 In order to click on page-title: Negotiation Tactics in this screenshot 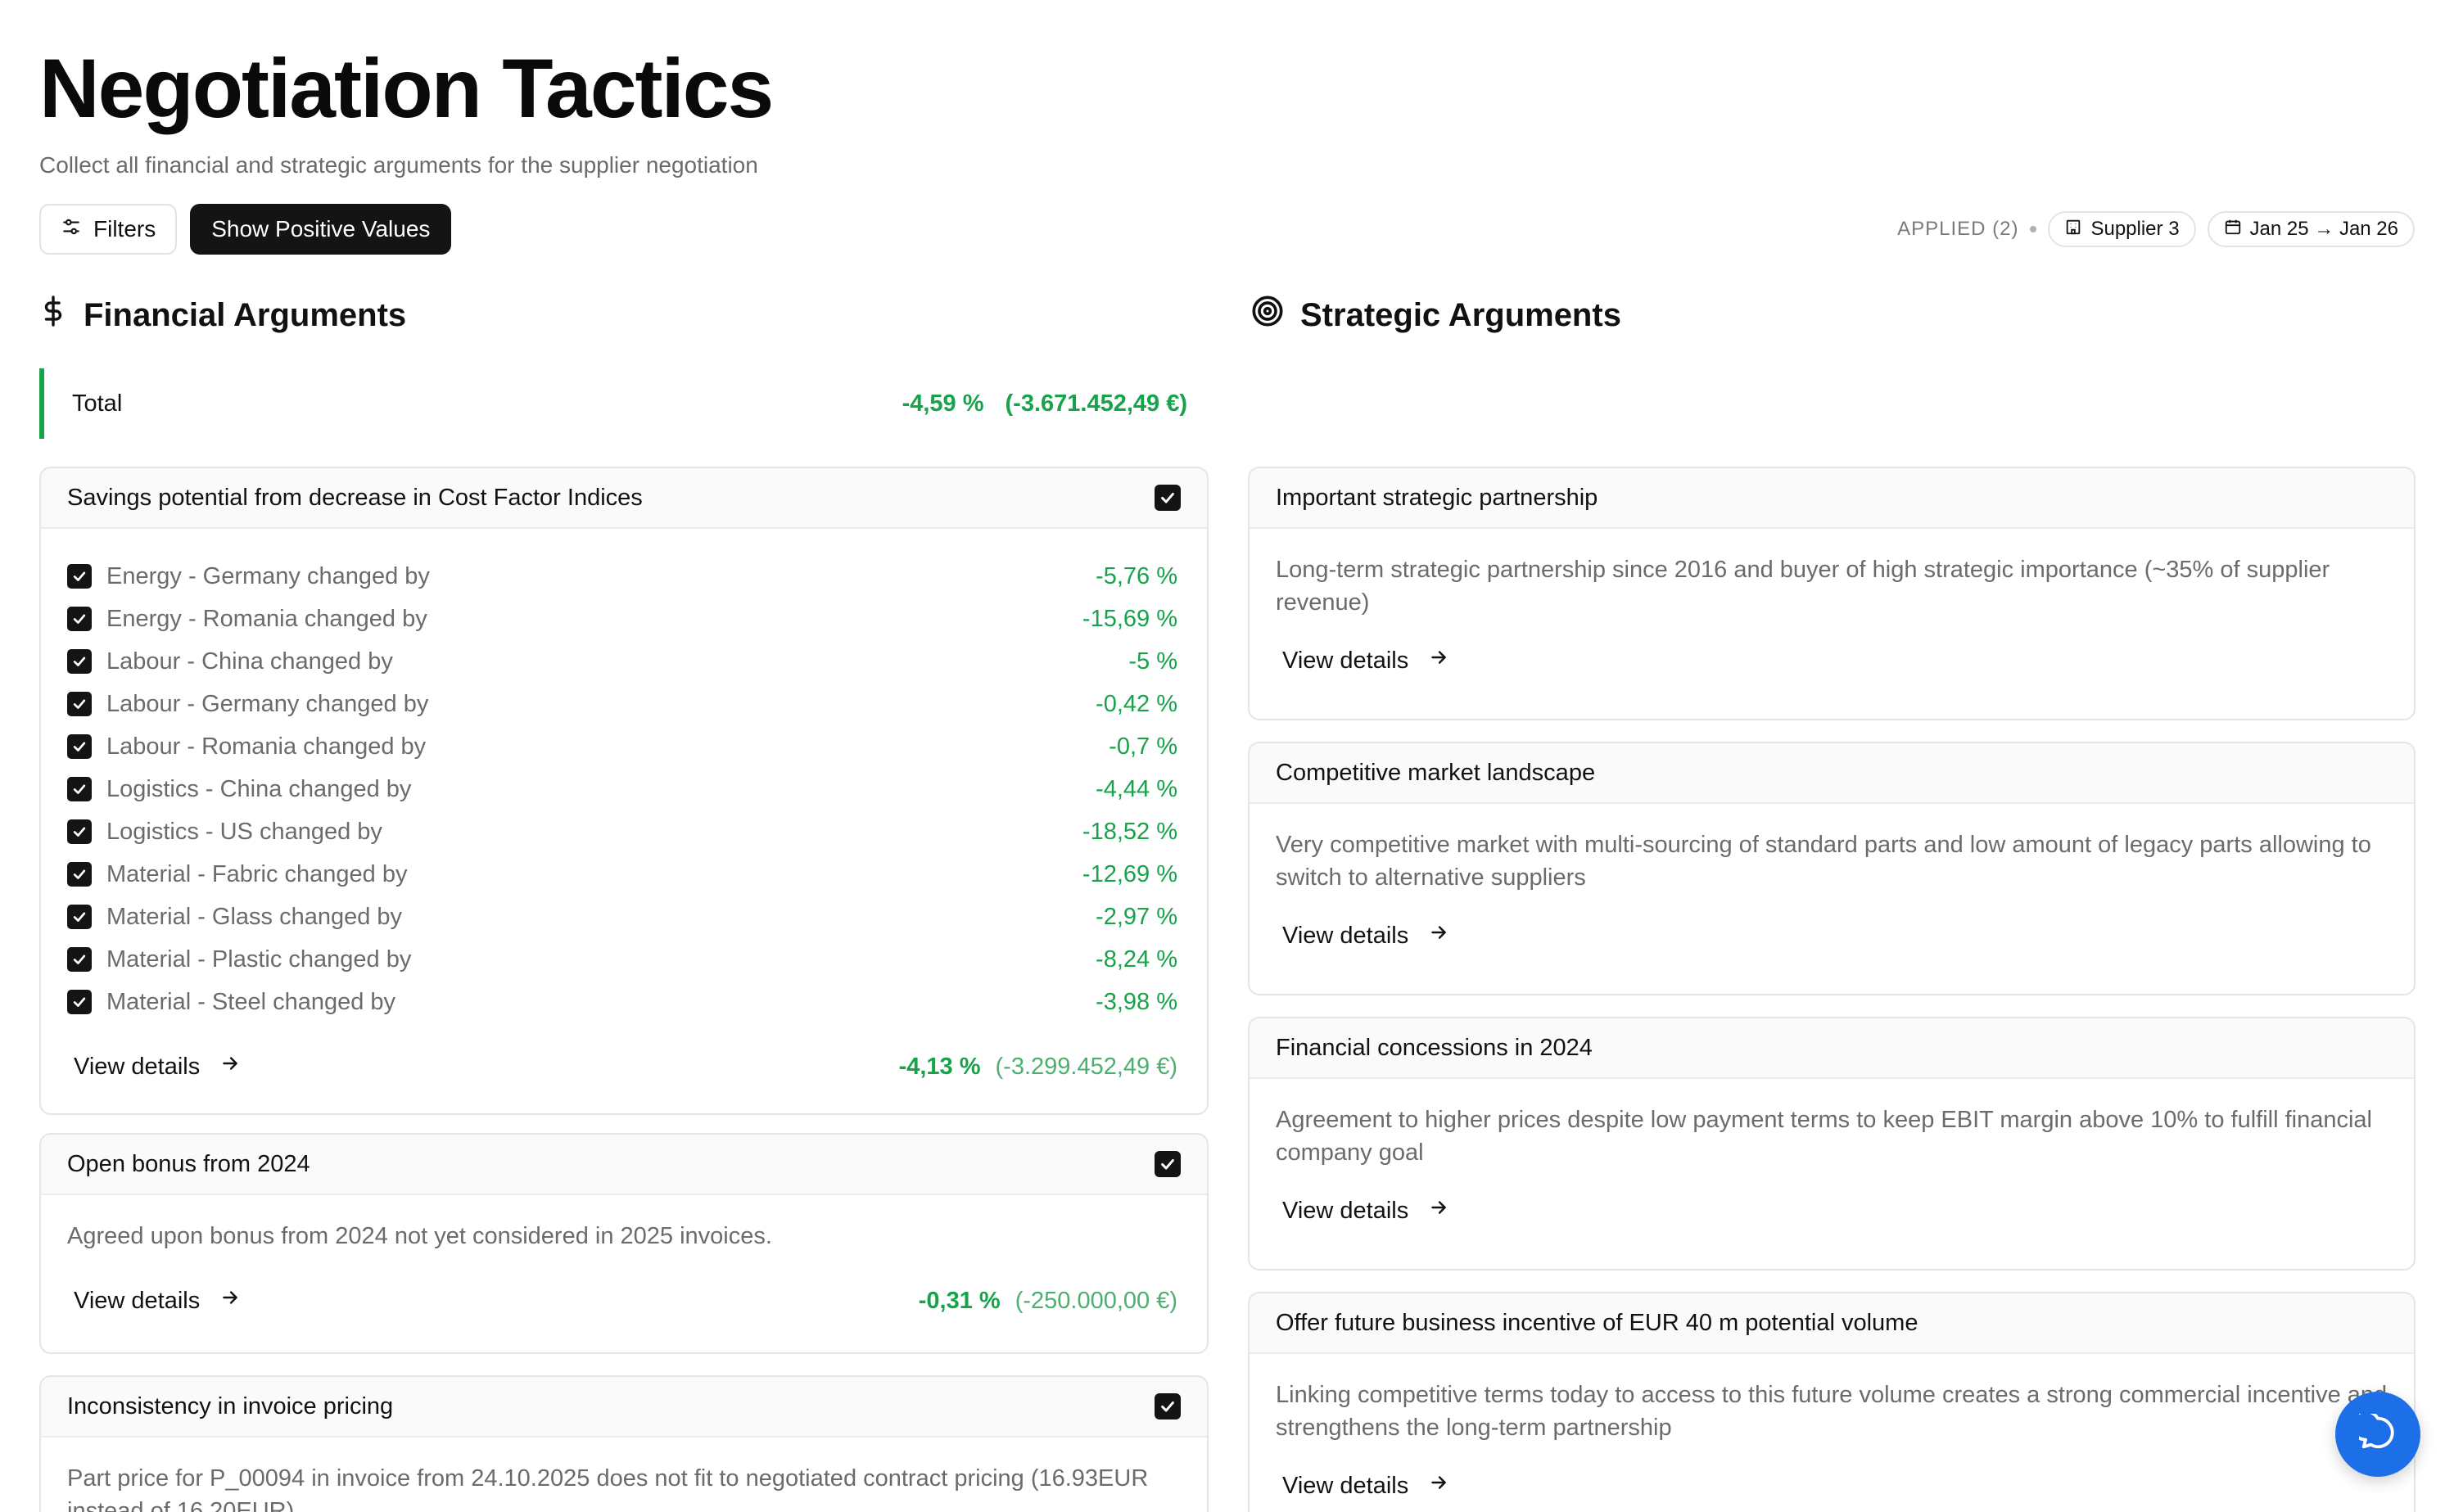, I will do `click(406, 88)`.